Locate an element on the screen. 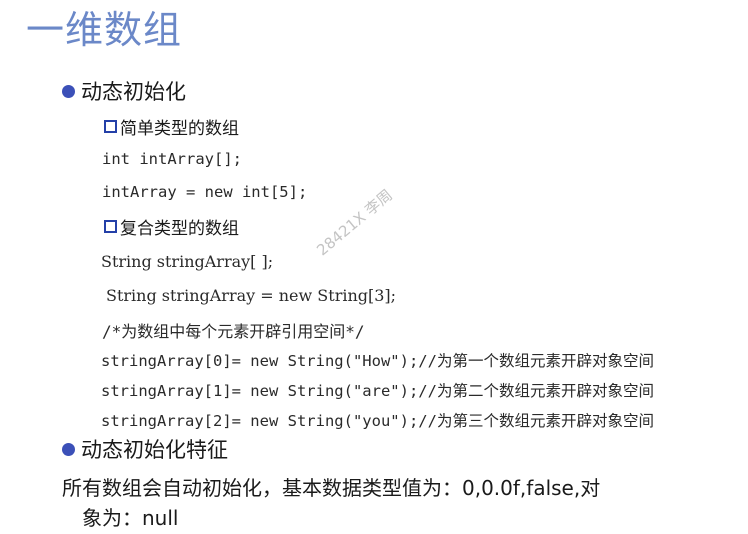 This screenshot has height=534, width=748. bullet-dynamic-init-features-label: 动态初始化特征 is located at coordinates (154, 450).